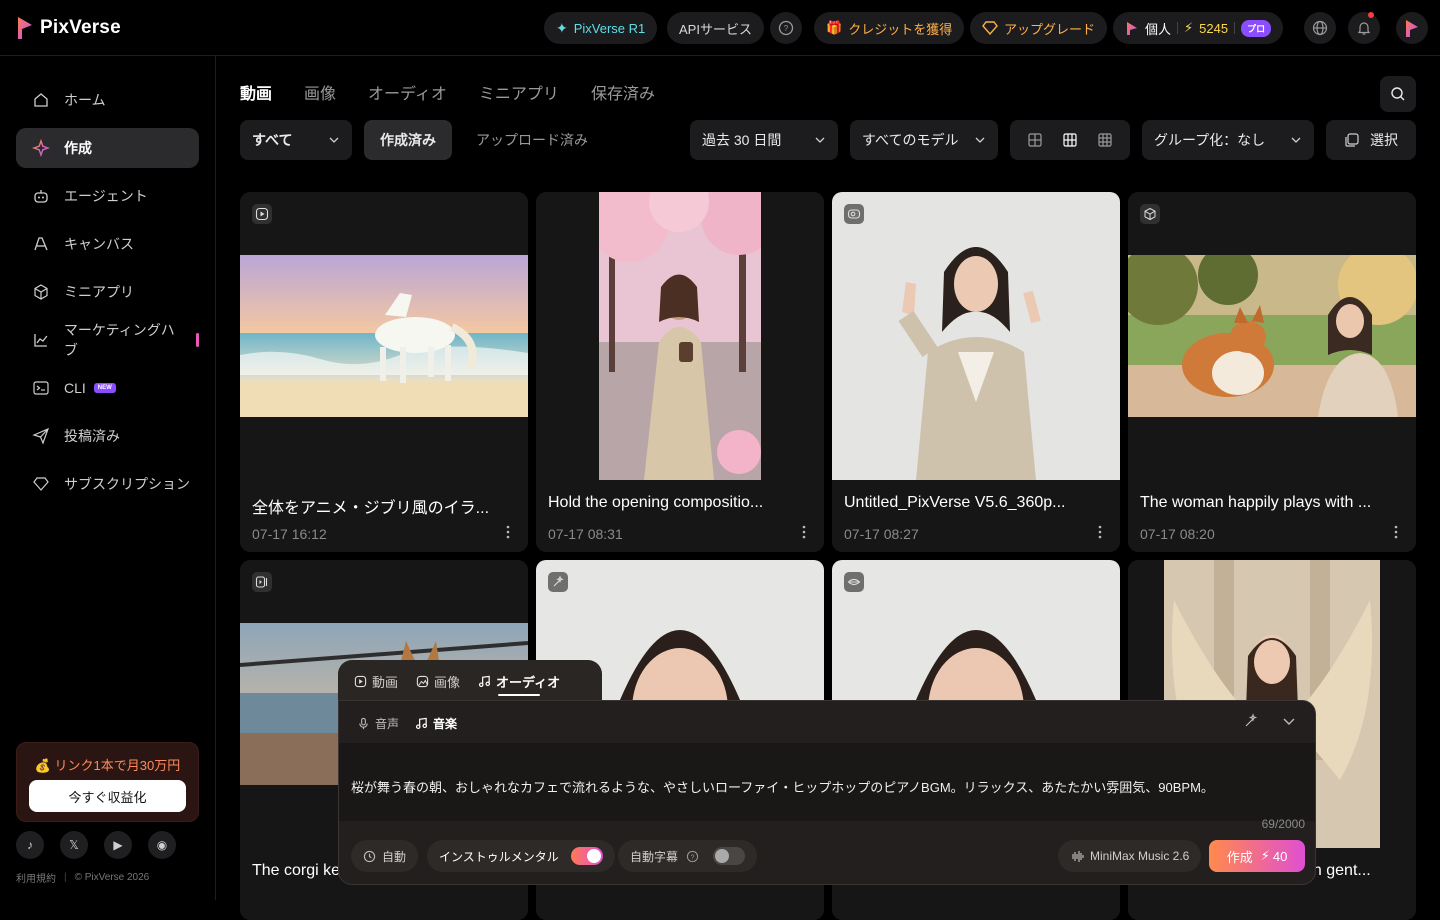 Image resolution: width=1440 pixels, height=920 pixels. Describe the element at coordinates (1251, 721) in the screenshot. I see `magic-wand-icon` at that location.